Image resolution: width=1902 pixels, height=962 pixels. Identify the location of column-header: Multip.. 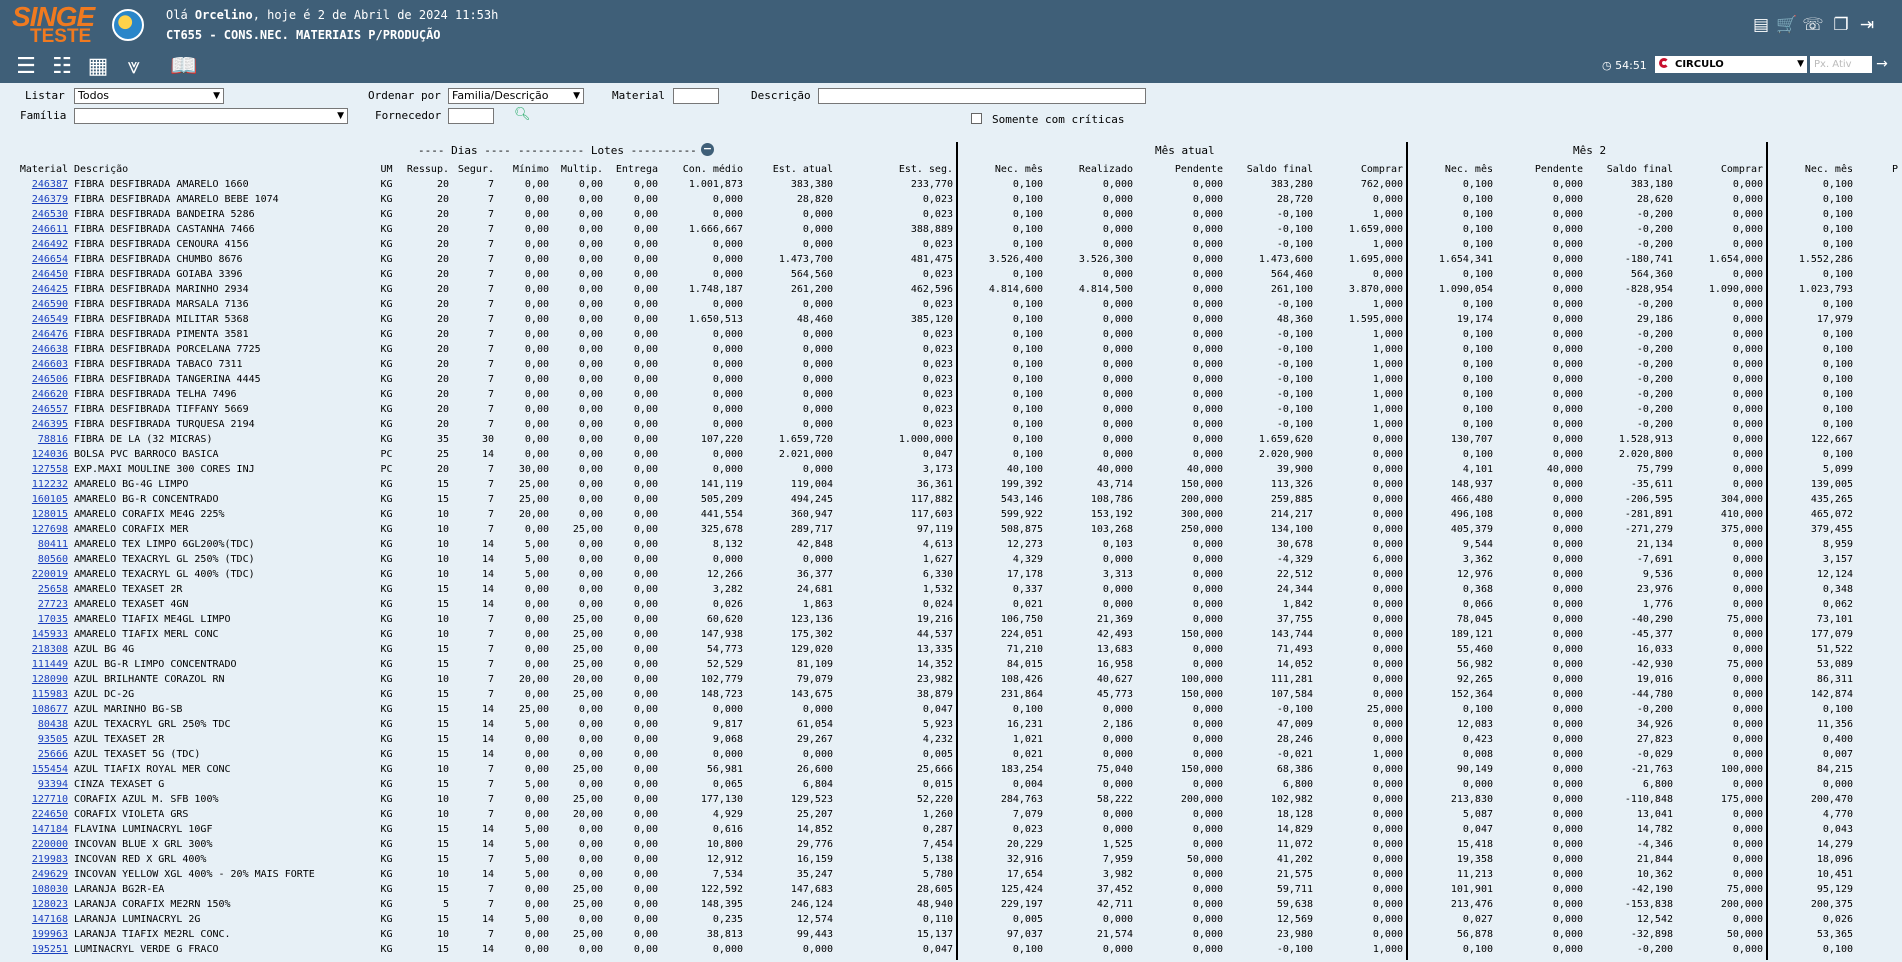
(580, 169).